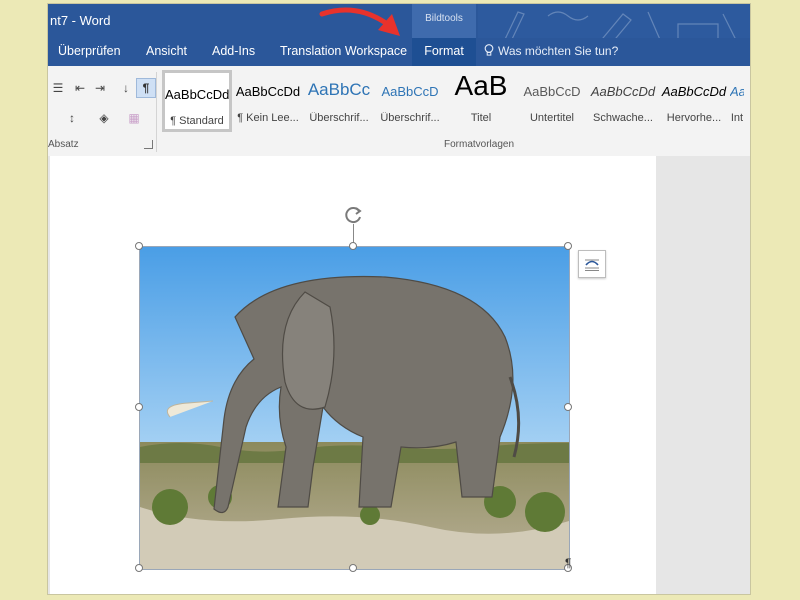 The width and height of the screenshot is (800, 600). I want to click on lightbulb-icon, so click(489, 50).